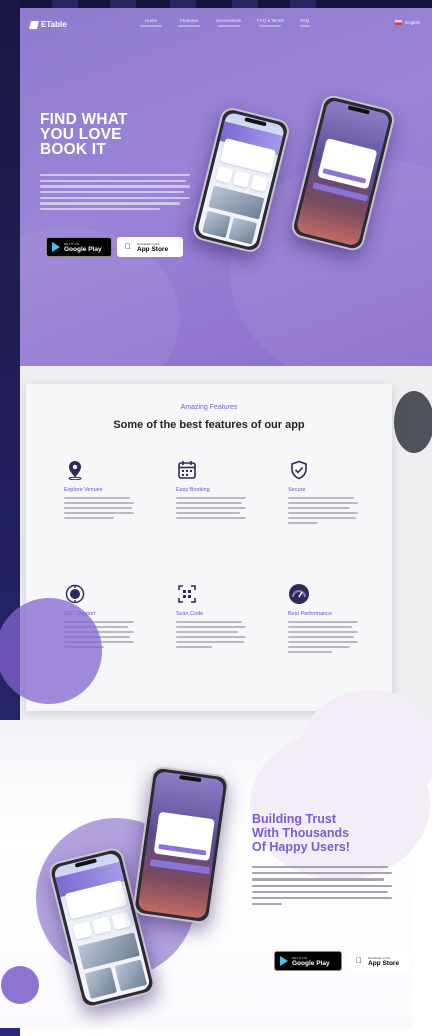 The width and height of the screenshot is (432, 1036). I want to click on decorative-purple-circle, so click(51, 651).